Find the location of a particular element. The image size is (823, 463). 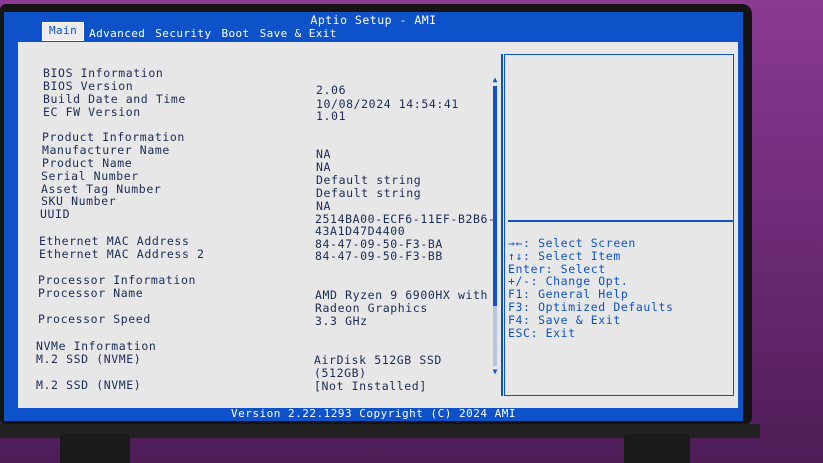

tab-bar: Main Advanced Security Boot Save & Exit is located at coordinates (192, 31).